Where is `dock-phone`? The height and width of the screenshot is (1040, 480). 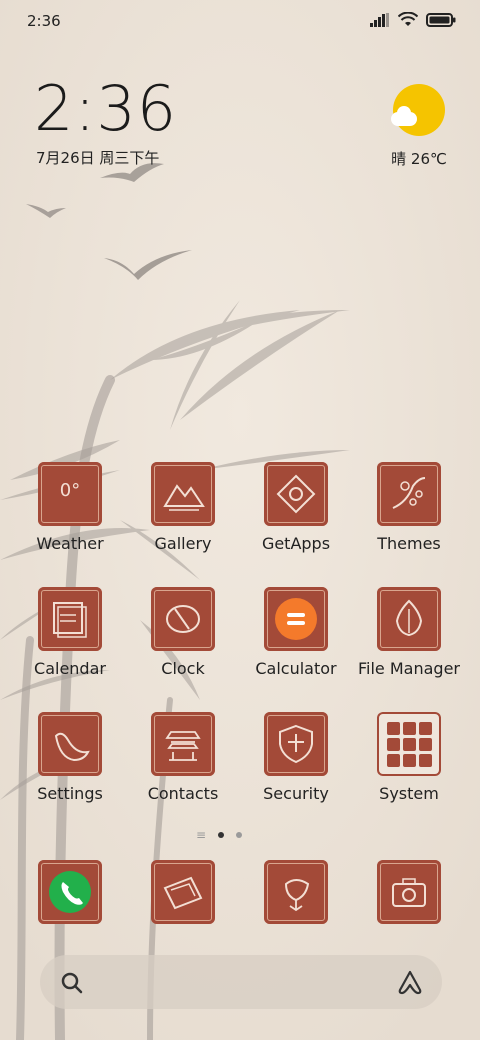
dock-phone is located at coordinates (70, 892).